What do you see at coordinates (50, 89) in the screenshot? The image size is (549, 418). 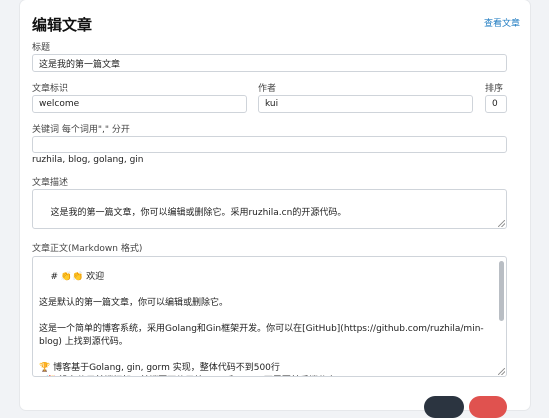 I see `identifier-label: 文章标识` at bounding box center [50, 89].